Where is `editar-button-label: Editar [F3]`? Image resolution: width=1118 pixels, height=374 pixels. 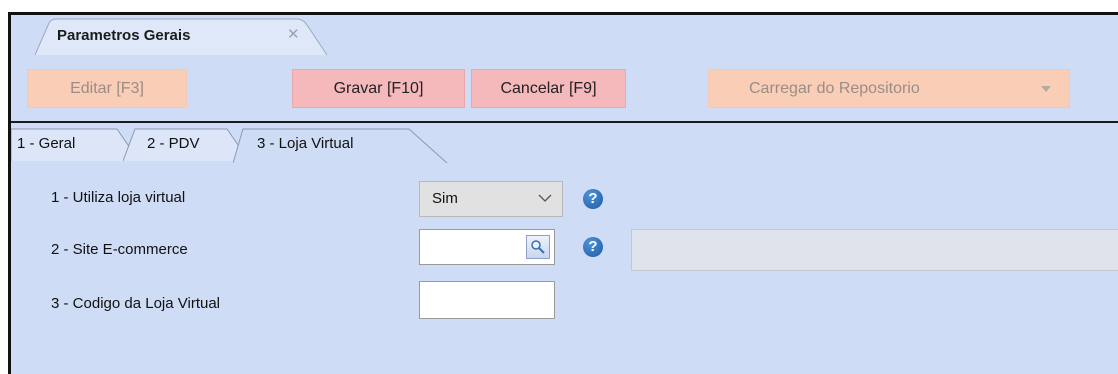 editar-button-label: Editar [F3] is located at coordinates (107, 88).